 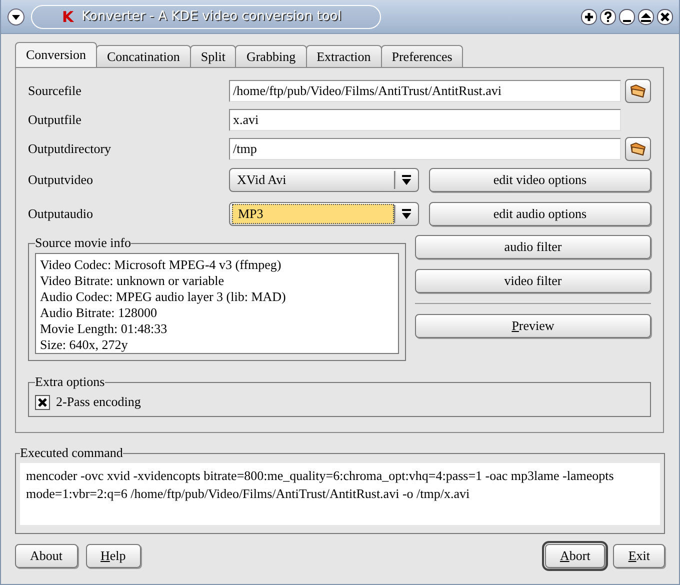 What do you see at coordinates (98, 402) in the screenshot?
I see `checkbox-label: 2-Pass encoding` at bounding box center [98, 402].